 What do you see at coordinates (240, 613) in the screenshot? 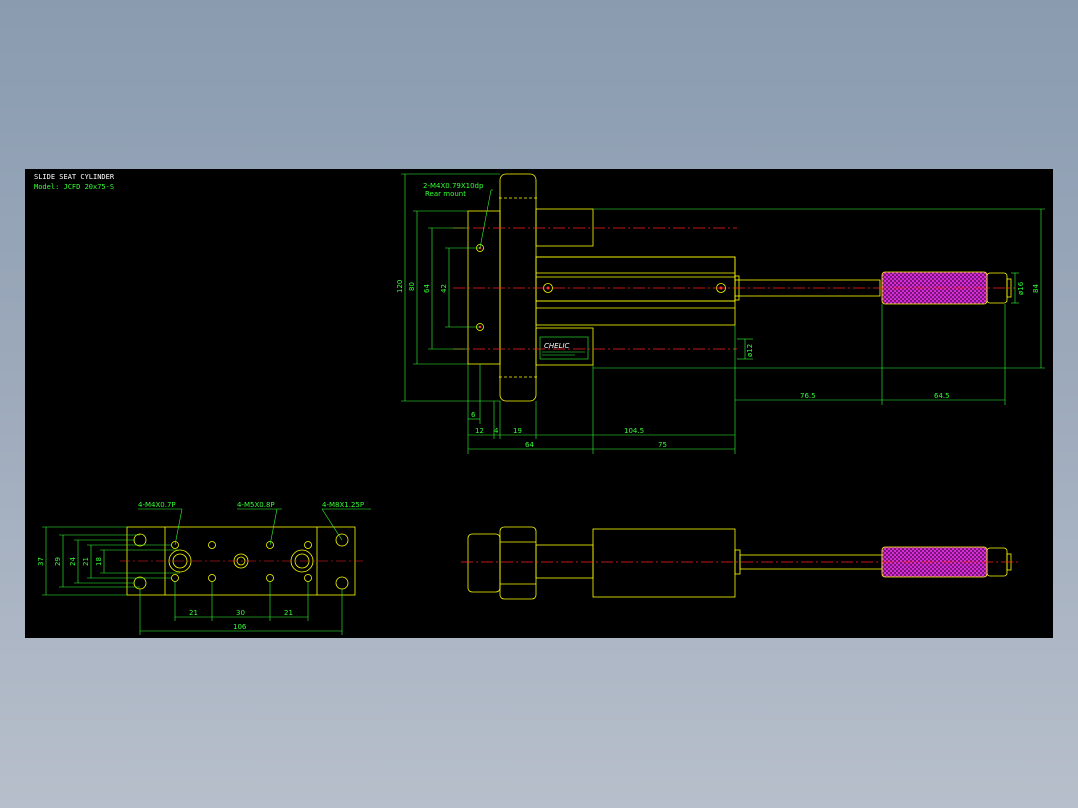
I see `dim-30: 30` at bounding box center [240, 613].